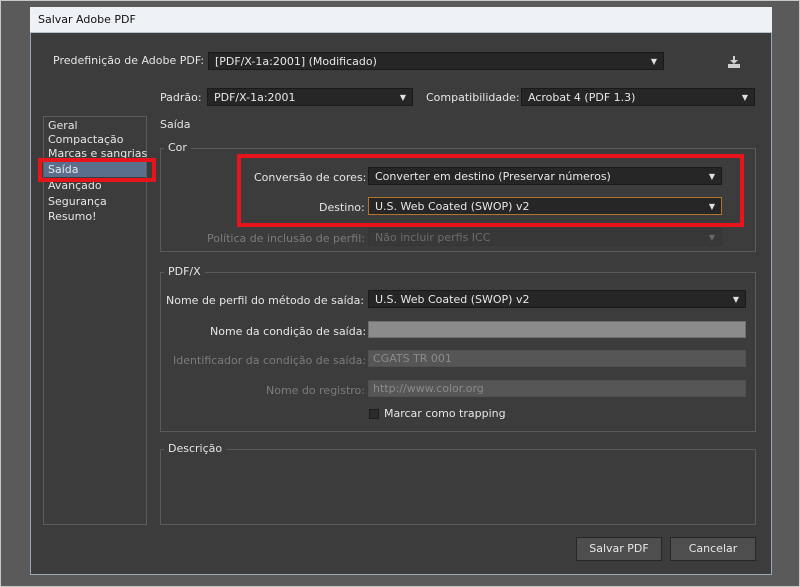  I want to click on profile-policy-value: Não incluir perfis ICC, so click(433, 237).